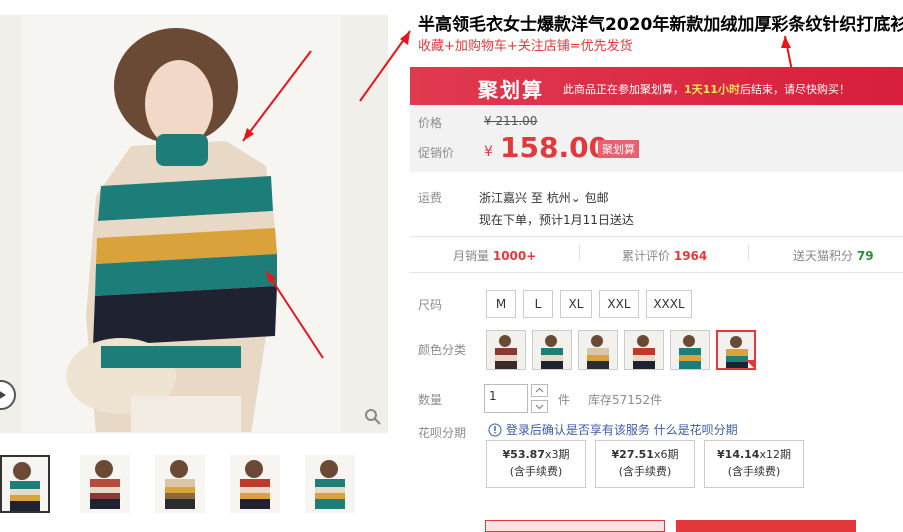  I want to click on chevron-up-icon, so click(539, 390).